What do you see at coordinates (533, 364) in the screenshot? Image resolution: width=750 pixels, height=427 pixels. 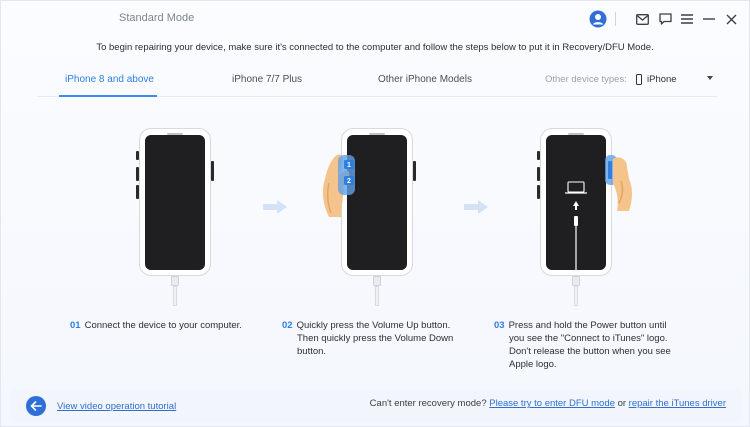 I see `step-text: Apple logo.` at bounding box center [533, 364].